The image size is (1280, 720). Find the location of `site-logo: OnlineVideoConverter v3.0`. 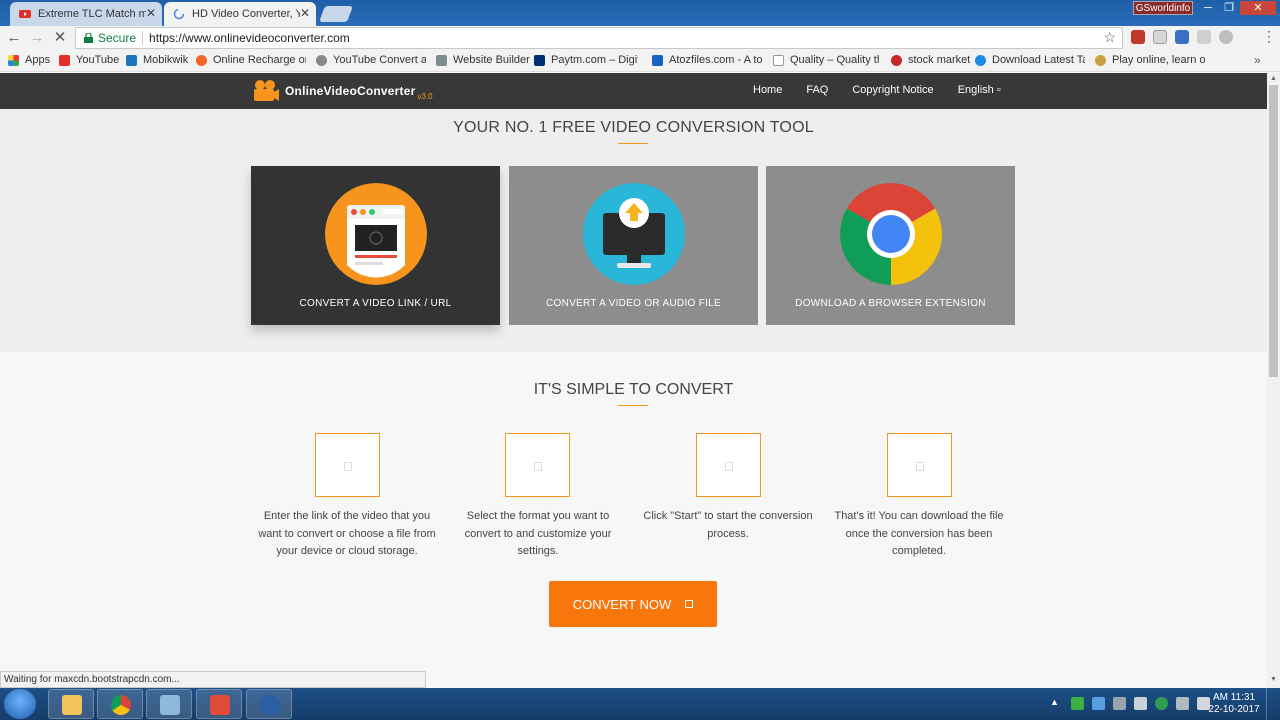

site-logo: OnlineVideoConverter v3.0 is located at coordinates (342, 91).